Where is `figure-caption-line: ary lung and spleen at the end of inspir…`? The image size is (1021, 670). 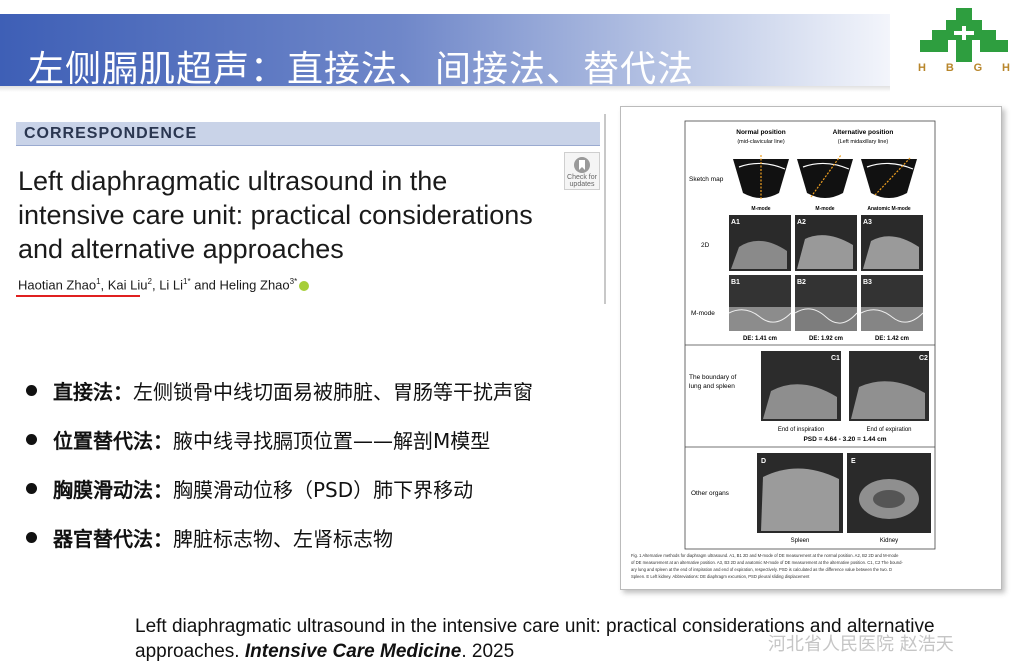
figure-caption-line: ary lung and spleen at the end of inspir… is located at coordinates (761, 569).